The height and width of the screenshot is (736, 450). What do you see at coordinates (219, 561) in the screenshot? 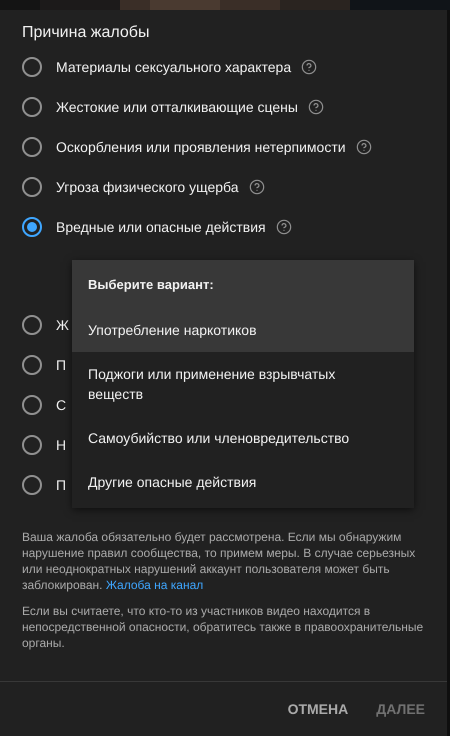
I see `notice-text: Ваша жалоба обязательно будет рассмотрена. Если мы обнаружим нарушение правил сообщества, то примем меры. В случае серьезных или неоднократных нарушений аккаунт пользователя может быть заблокирован. Жалоба на канал` at bounding box center [219, 561].